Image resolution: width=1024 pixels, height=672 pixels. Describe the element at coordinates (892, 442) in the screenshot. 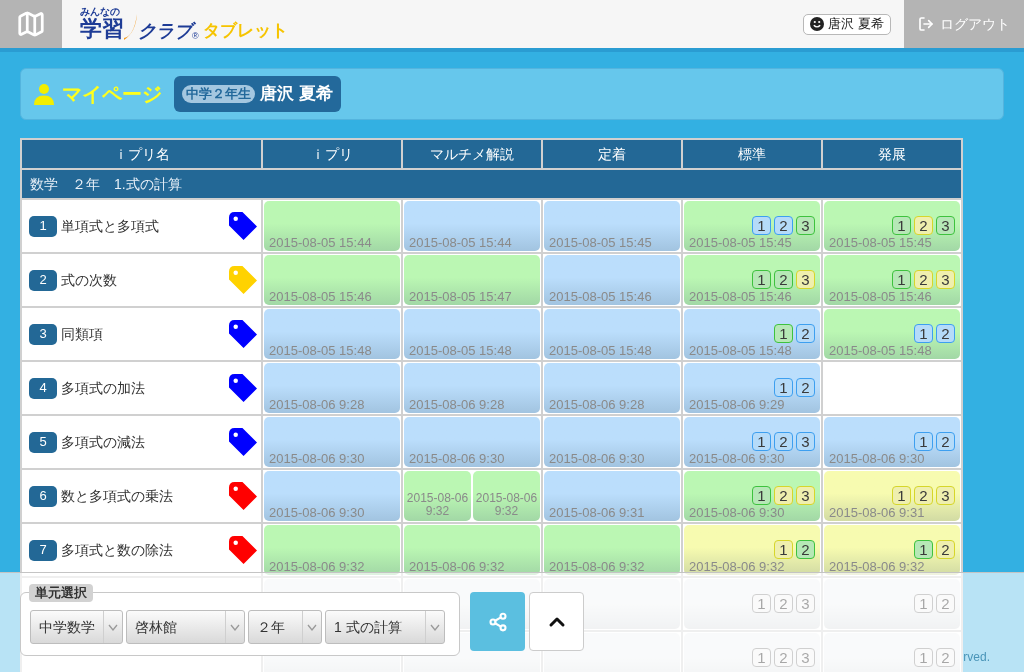

I see `result-tile: 1 2 2015-08-06 9:30` at that location.